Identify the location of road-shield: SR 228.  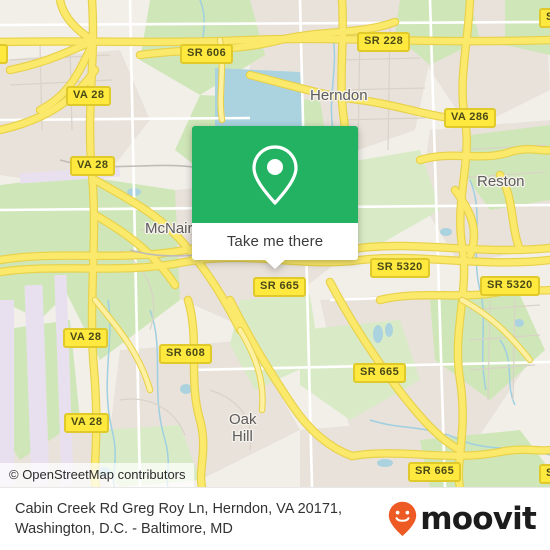
(384, 42).